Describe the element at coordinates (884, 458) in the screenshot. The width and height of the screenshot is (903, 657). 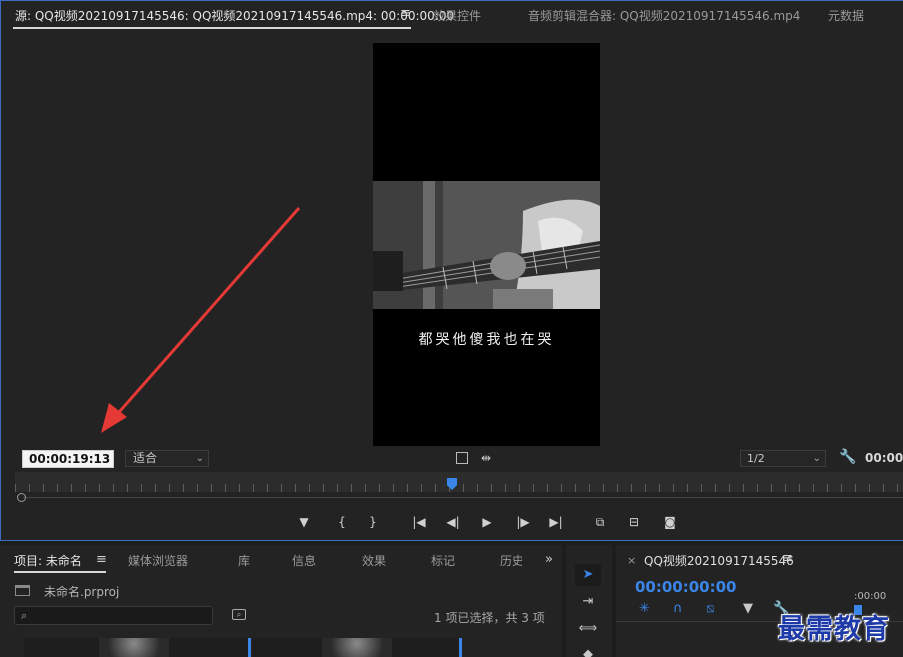
I see `duration-timecode: 00:00` at that location.